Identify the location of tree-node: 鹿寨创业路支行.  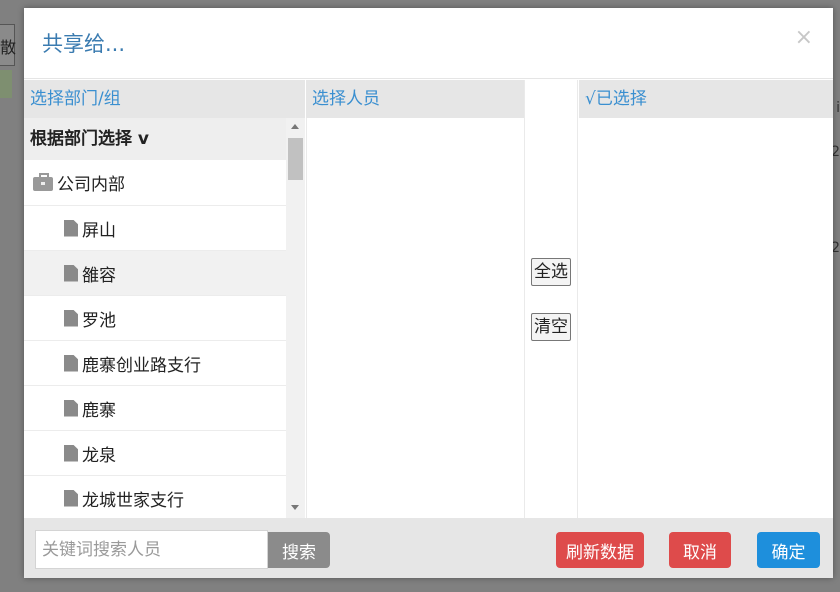
(155, 363).